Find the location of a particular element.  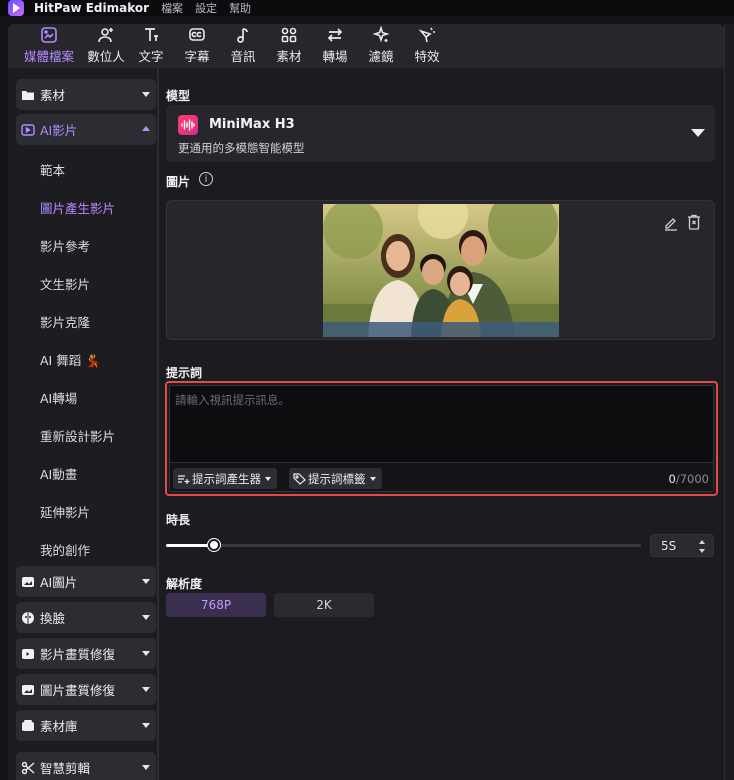

resolution-option-2k: 2K is located at coordinates (324, 605).